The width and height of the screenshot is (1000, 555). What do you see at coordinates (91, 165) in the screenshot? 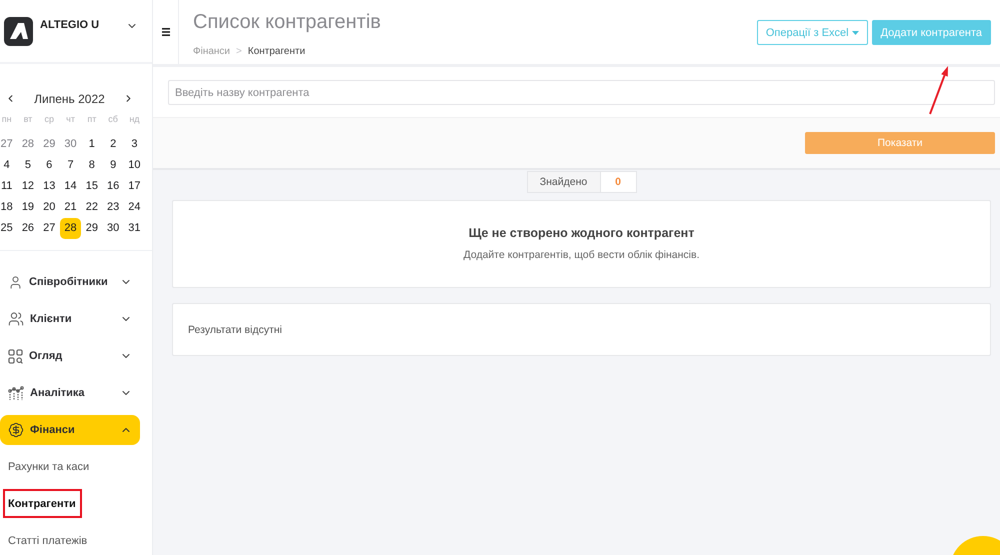
I see `calendar-day: 8` at bounding box center [91, 165].